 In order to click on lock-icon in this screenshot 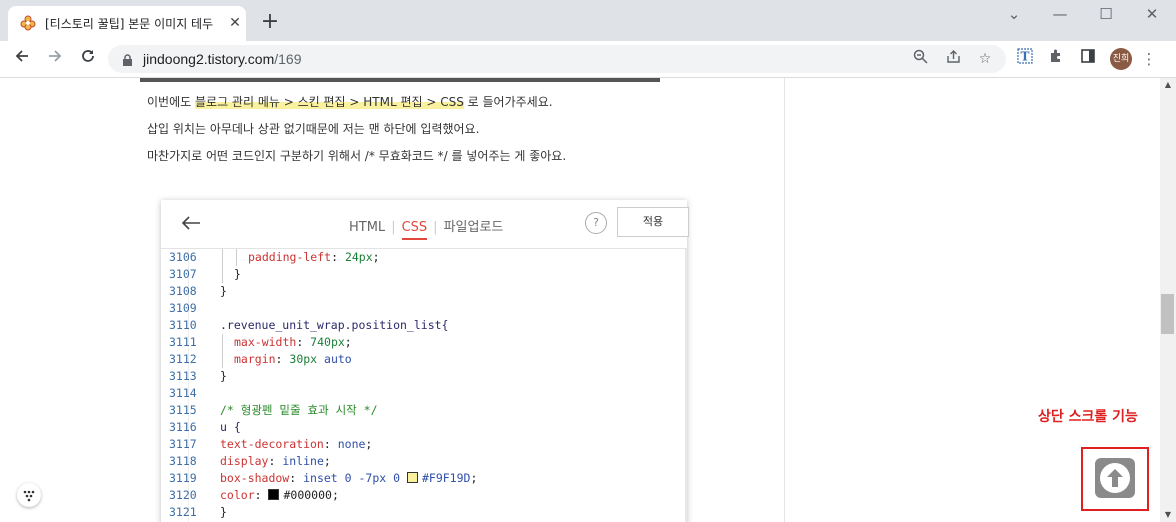, I will do `click(127, 61)`.